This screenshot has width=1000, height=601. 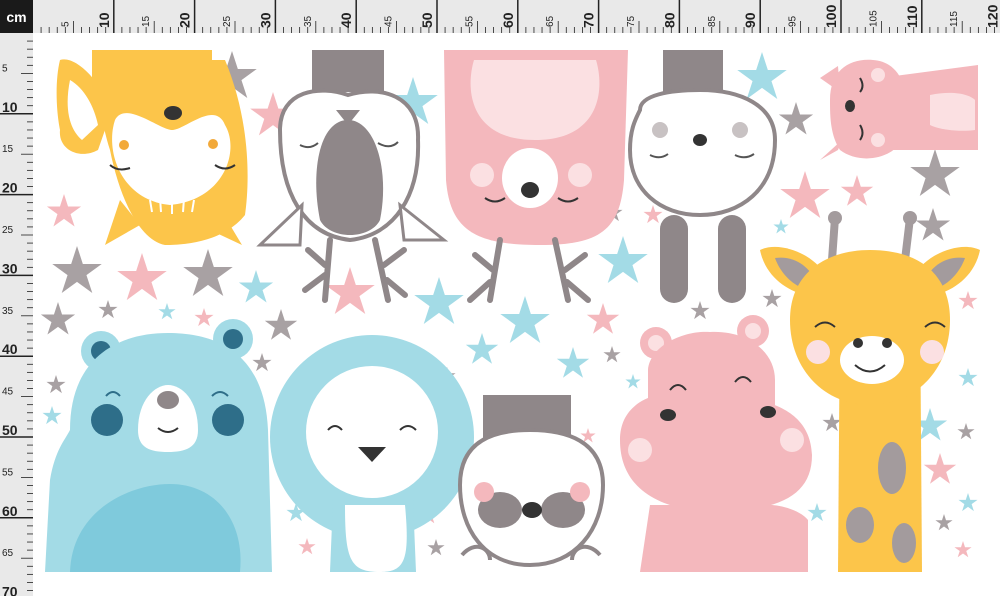 I want to click on left-ruler: 5 10 15 20 25 30 35 40 45 50 55 60 65 70, so click(x=16, y=300).